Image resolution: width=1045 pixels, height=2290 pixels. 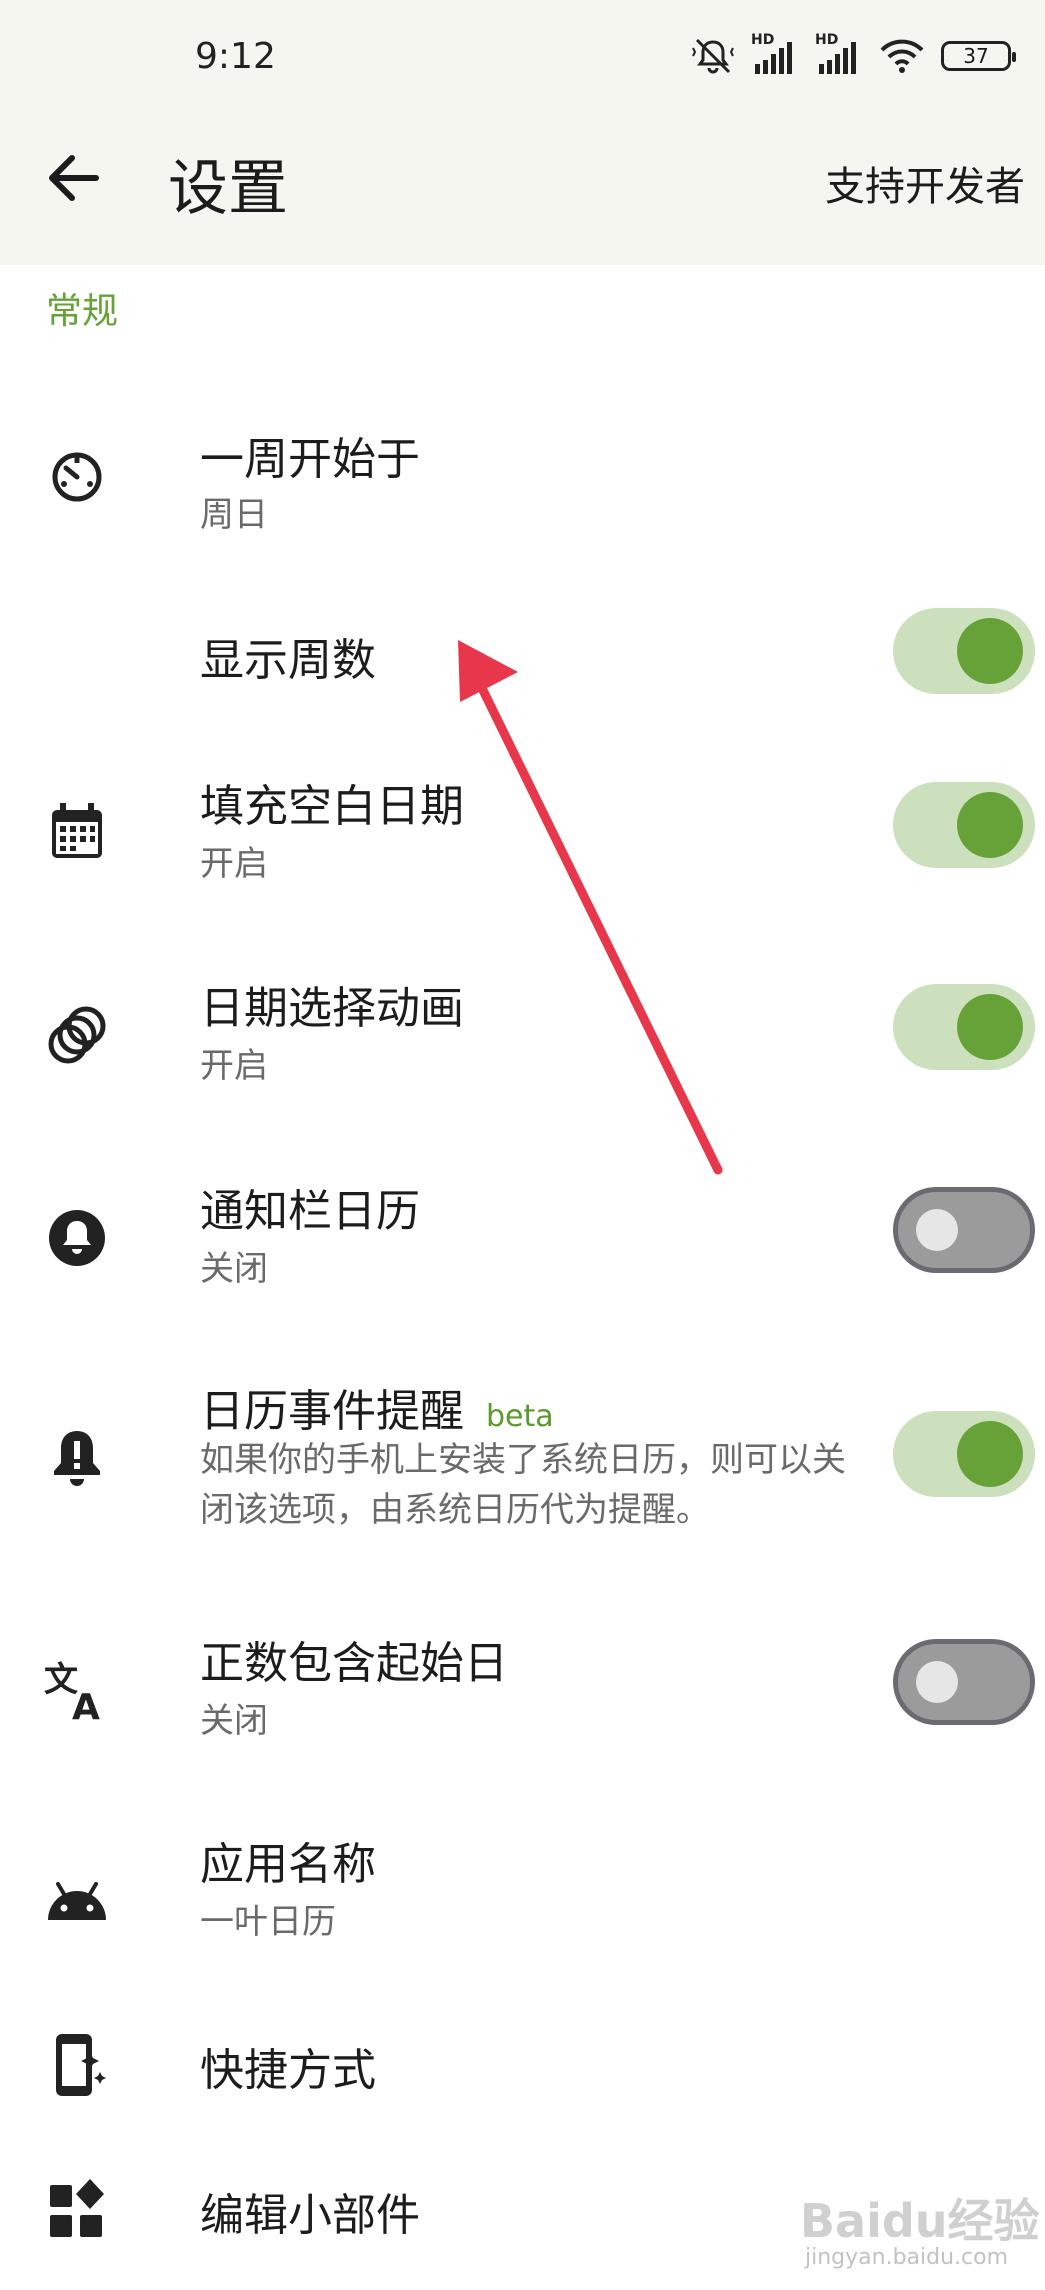 I want to click on beta-badge: beta, so click(x=520, y=1416).